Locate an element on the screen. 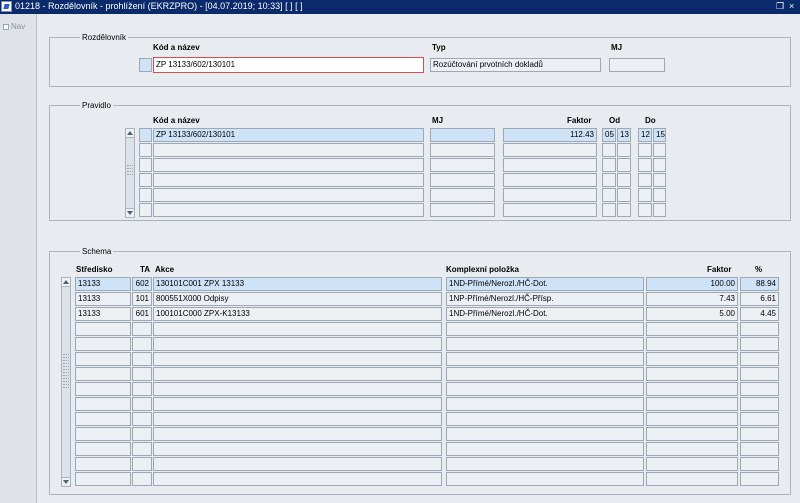 This screenshot has height=503, width=800. rozdelovnik-mj-field is located at coordinates (637, 65).